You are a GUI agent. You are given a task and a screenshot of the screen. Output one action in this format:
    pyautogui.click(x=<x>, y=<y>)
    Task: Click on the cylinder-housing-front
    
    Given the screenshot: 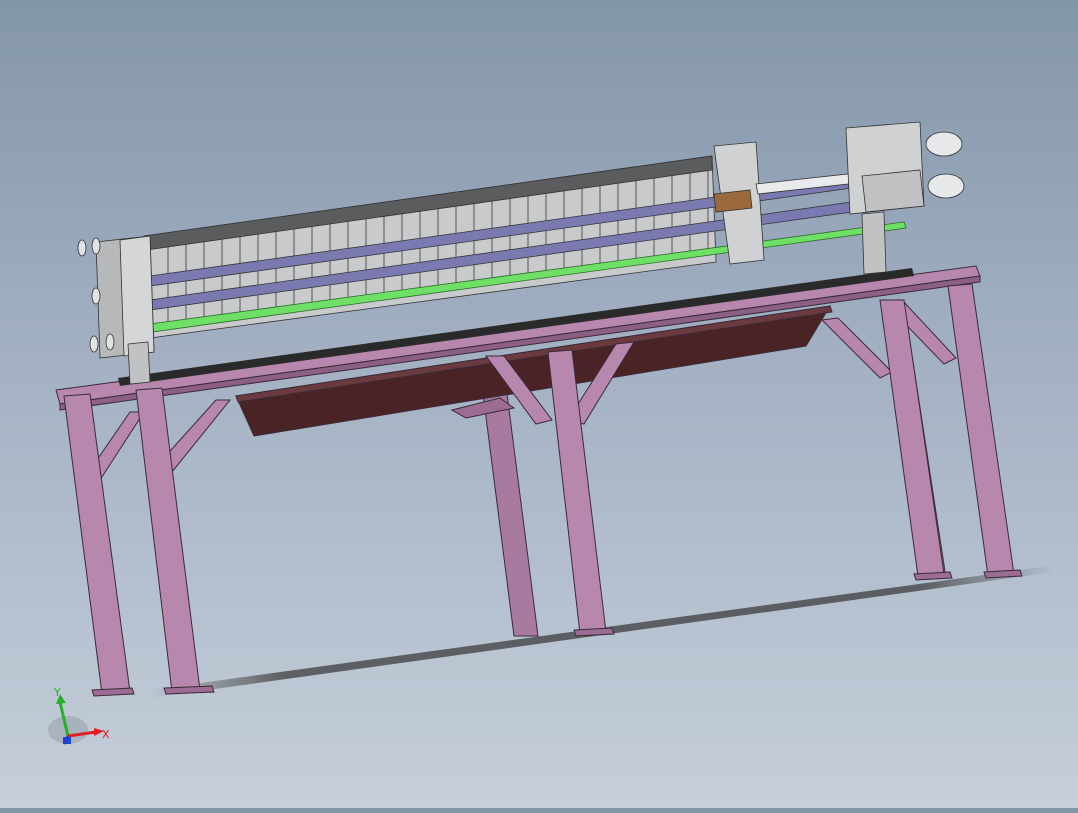 What is the action you would take?
    pyautogui.click(x=893, y=191)
    